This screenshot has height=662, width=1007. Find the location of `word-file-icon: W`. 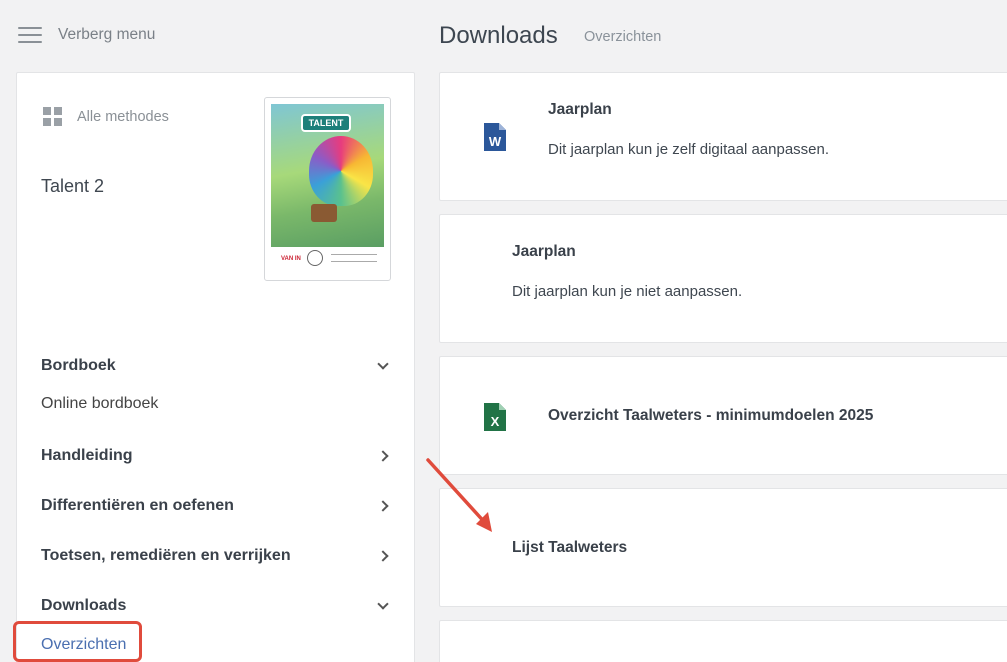

word-file-icon: W is located at coordinates (495, 137).